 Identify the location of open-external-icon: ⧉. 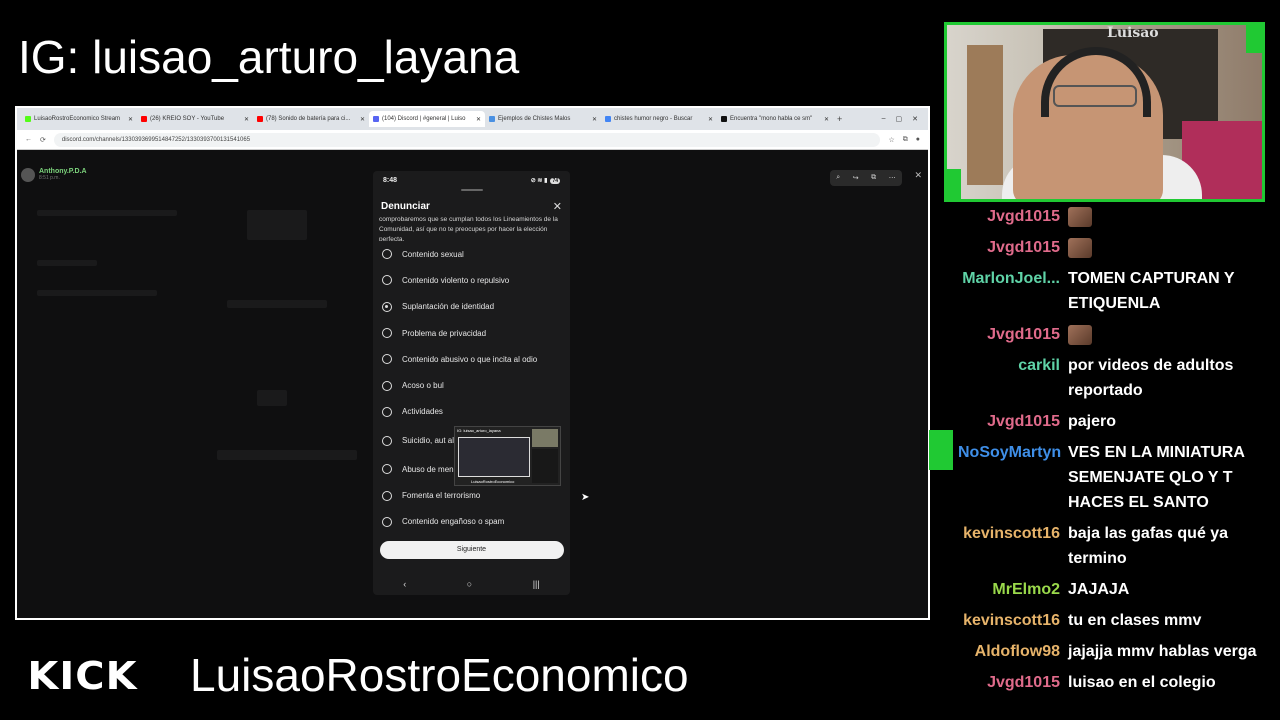
(873, 178).